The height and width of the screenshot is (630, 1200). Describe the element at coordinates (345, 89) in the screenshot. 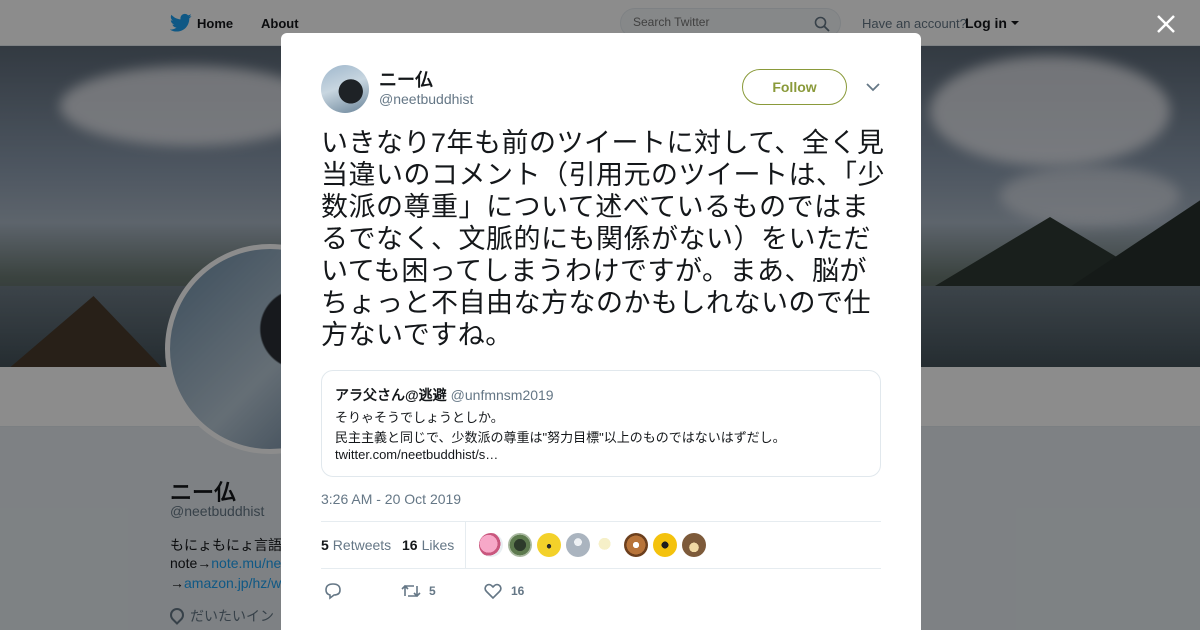

I see `tweet-author-avatar` at that location.